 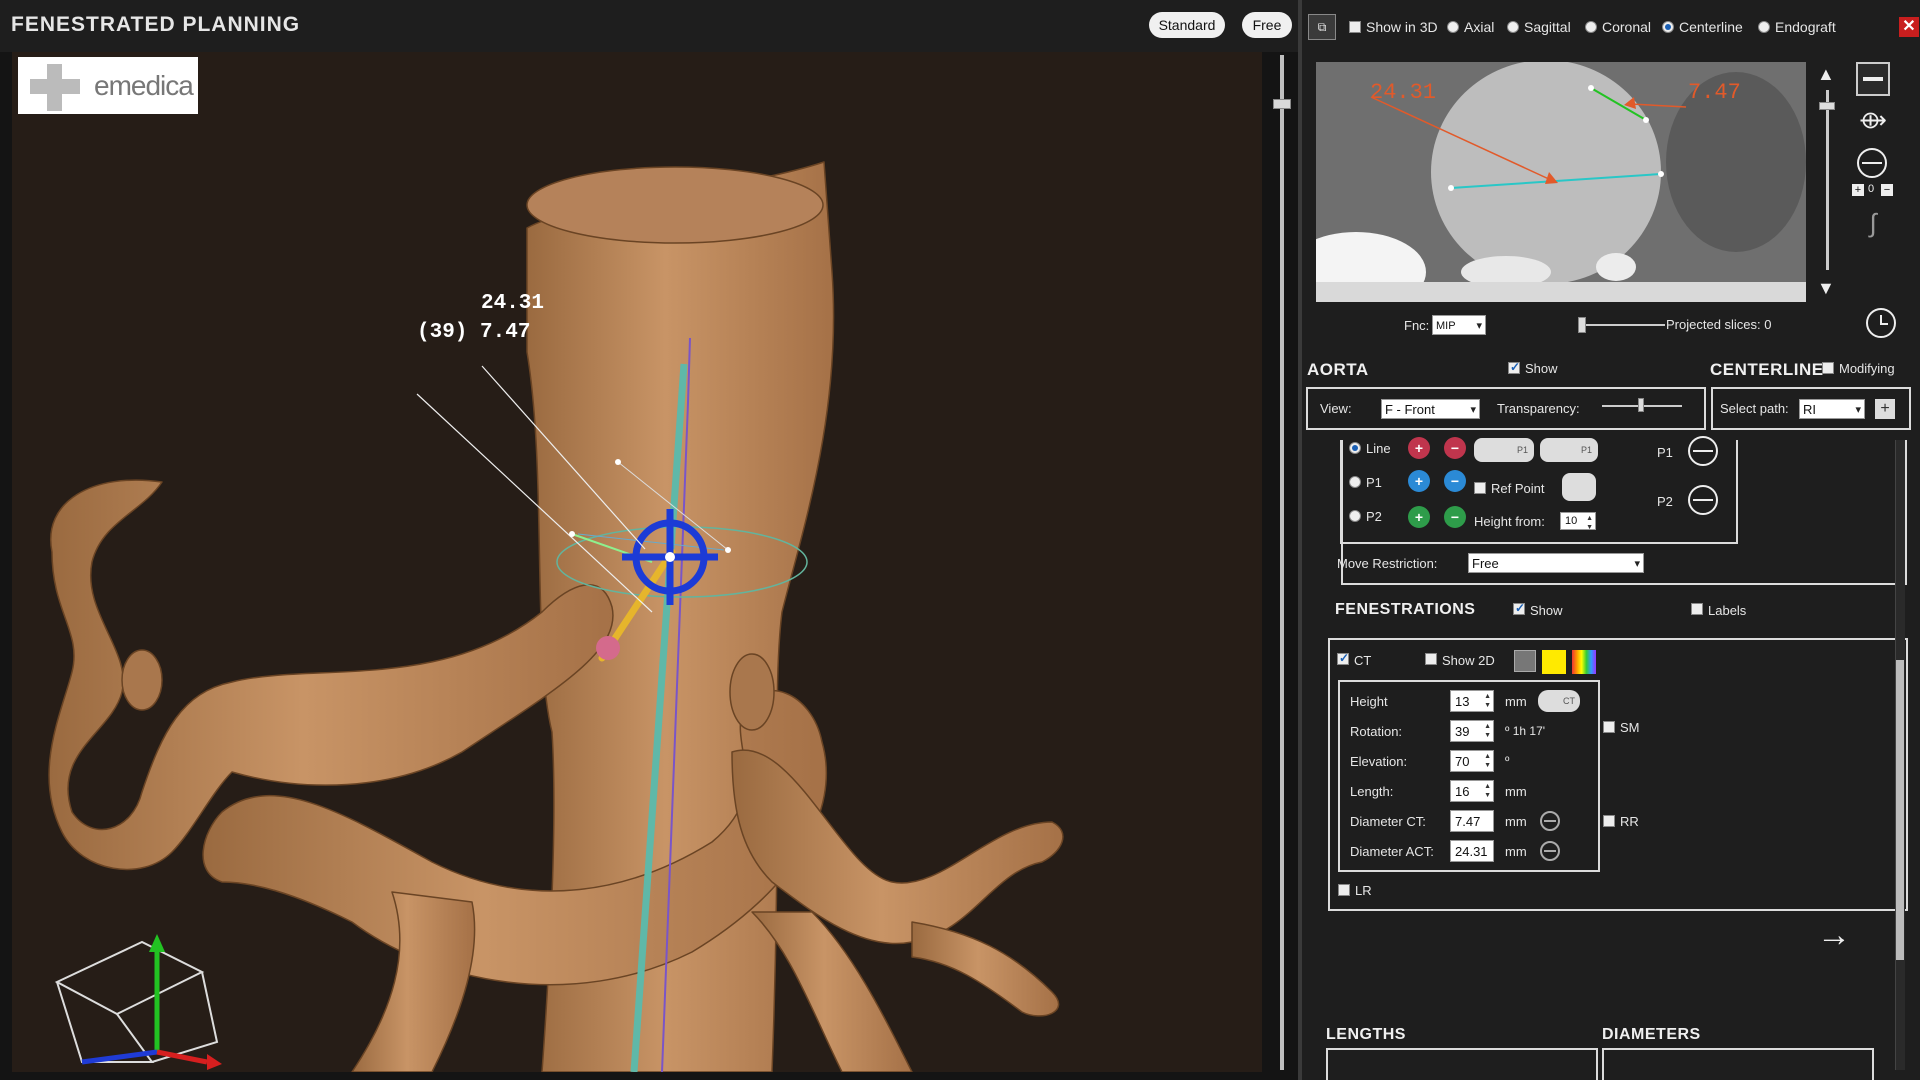 I want to click on rr-checkbox, so click(x=1609, y=821).